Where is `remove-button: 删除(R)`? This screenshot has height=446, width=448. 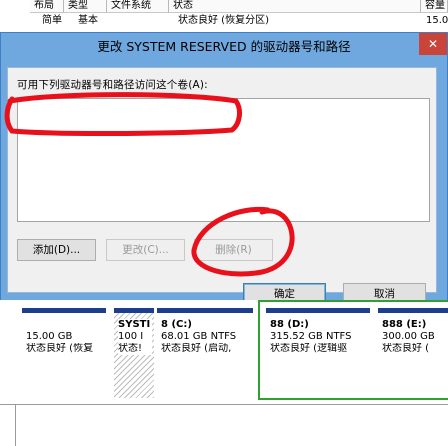 remove-button: 删除(R) is located at coordinates (233, 250).